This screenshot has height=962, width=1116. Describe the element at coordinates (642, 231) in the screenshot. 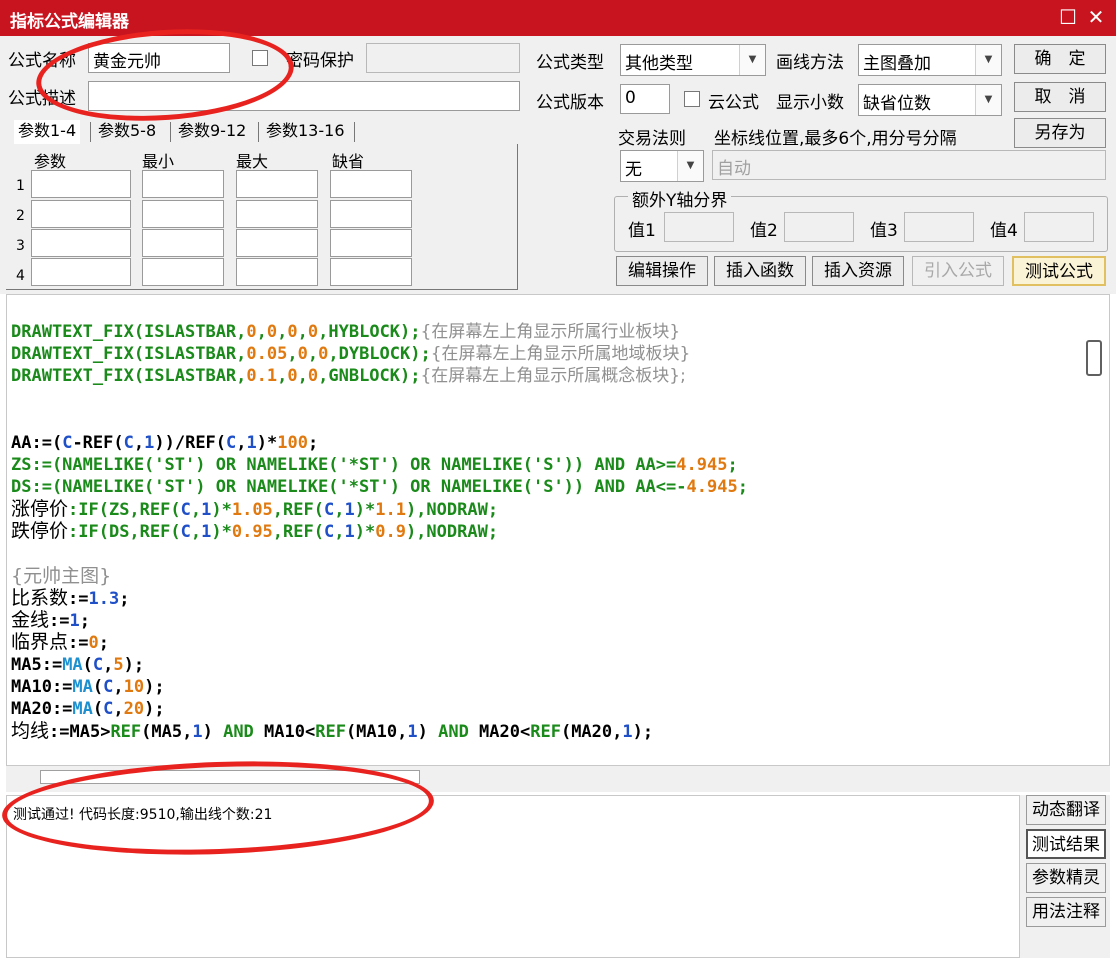

I see `axis-value-1-label: 值1` at that location.